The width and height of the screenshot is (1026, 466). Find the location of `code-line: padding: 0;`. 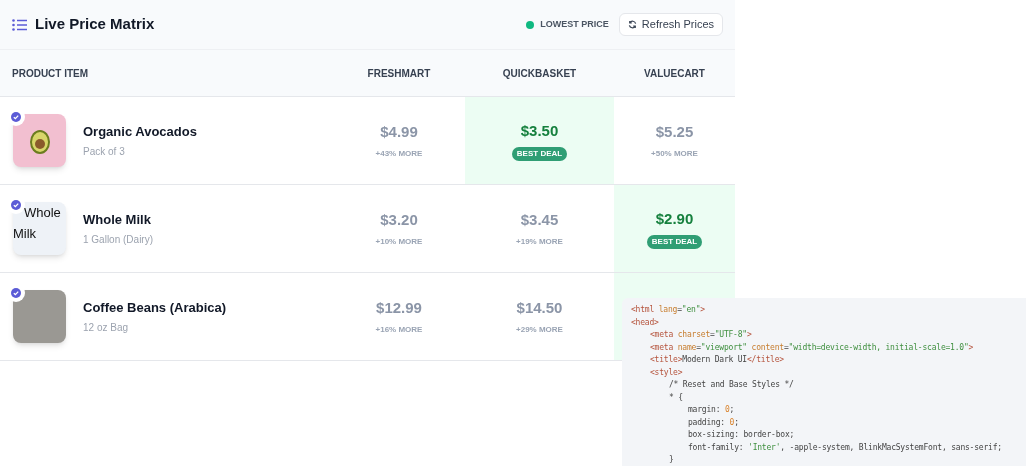

code-line: padding: 0; is located at coordinates (714, 422).